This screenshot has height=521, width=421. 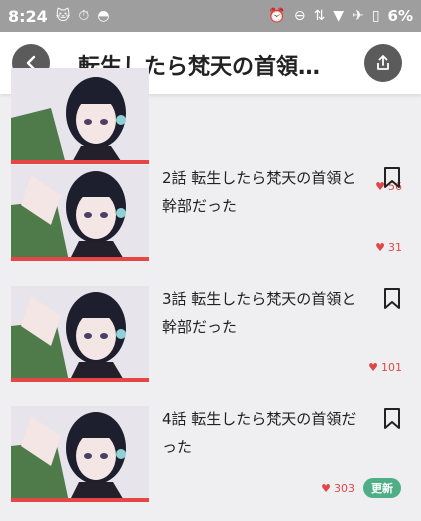 I want to click on battery-icon: ▯, so click(x=375, y=16).